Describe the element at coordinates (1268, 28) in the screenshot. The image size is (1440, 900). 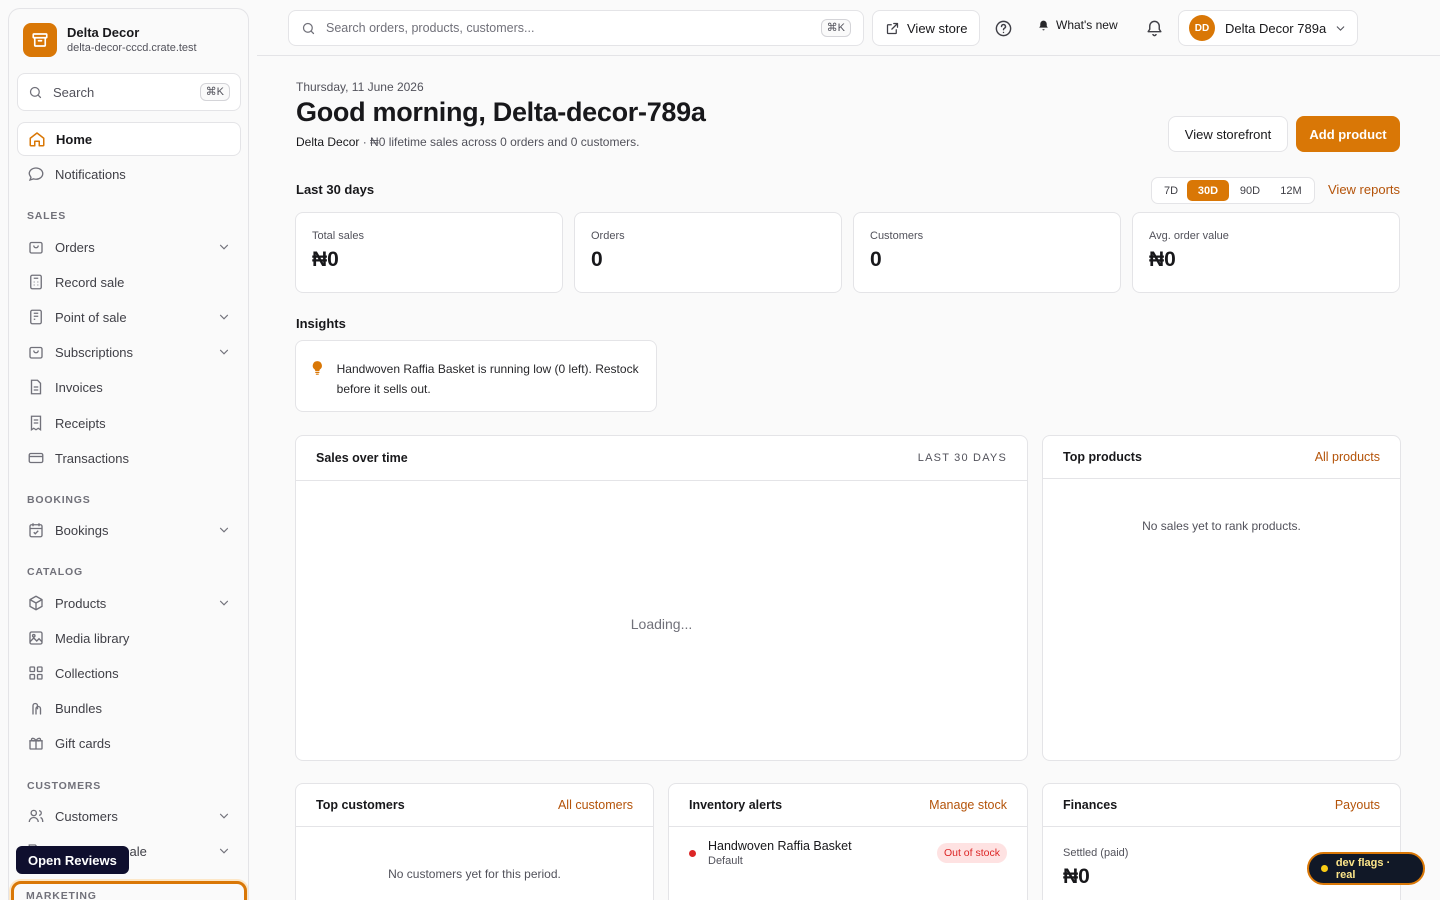
I see `account-menu: DD Delta Decor 789a` at that location.